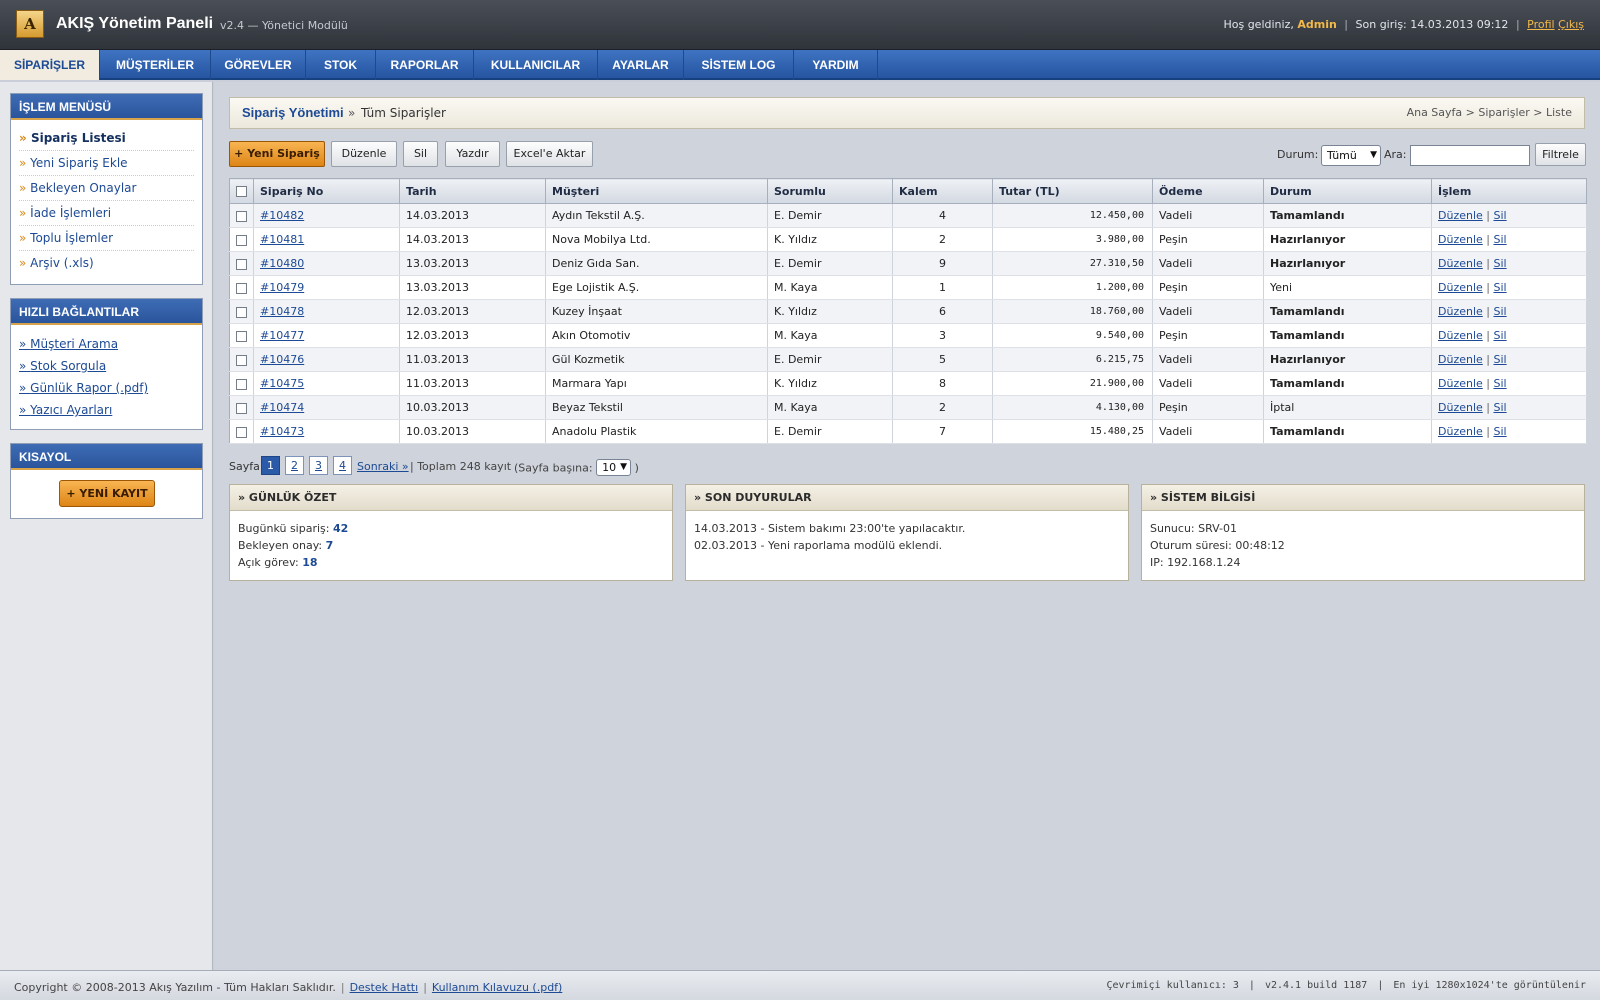  I want to click on menu-item-pending-approvals: » Bekleyen Onaylar, so click(106, 188).